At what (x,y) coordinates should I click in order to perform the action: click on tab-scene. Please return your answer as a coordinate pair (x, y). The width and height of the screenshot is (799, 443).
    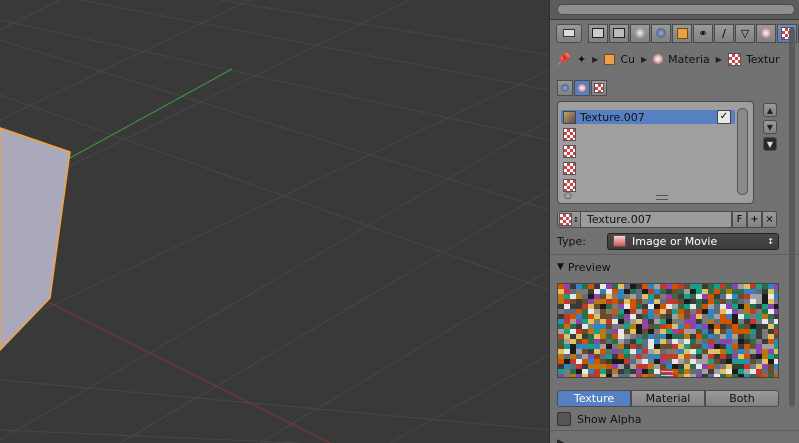
    Looking at the image, I should click on (640, 33).